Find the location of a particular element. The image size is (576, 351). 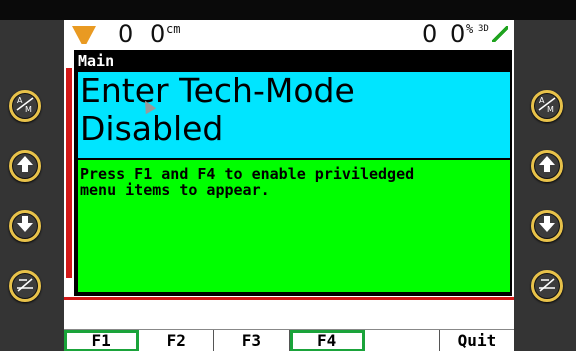

arrow-up-button-right is located at coordinates (547, 166).